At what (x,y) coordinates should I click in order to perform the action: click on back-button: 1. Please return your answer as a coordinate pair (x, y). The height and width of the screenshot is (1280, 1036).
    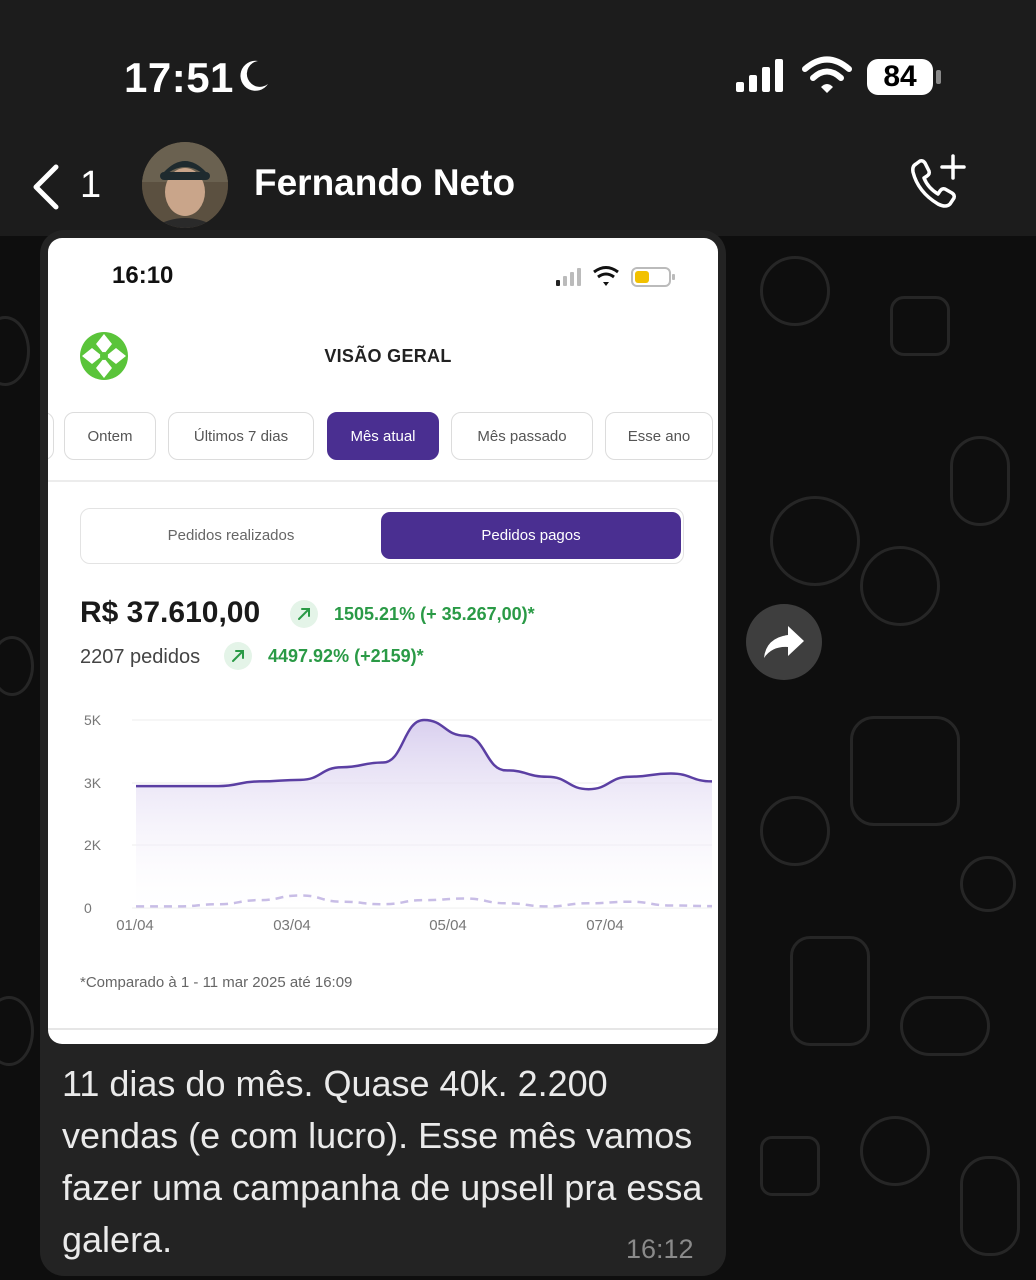
    Looking at the image, I should click on (68, 188).